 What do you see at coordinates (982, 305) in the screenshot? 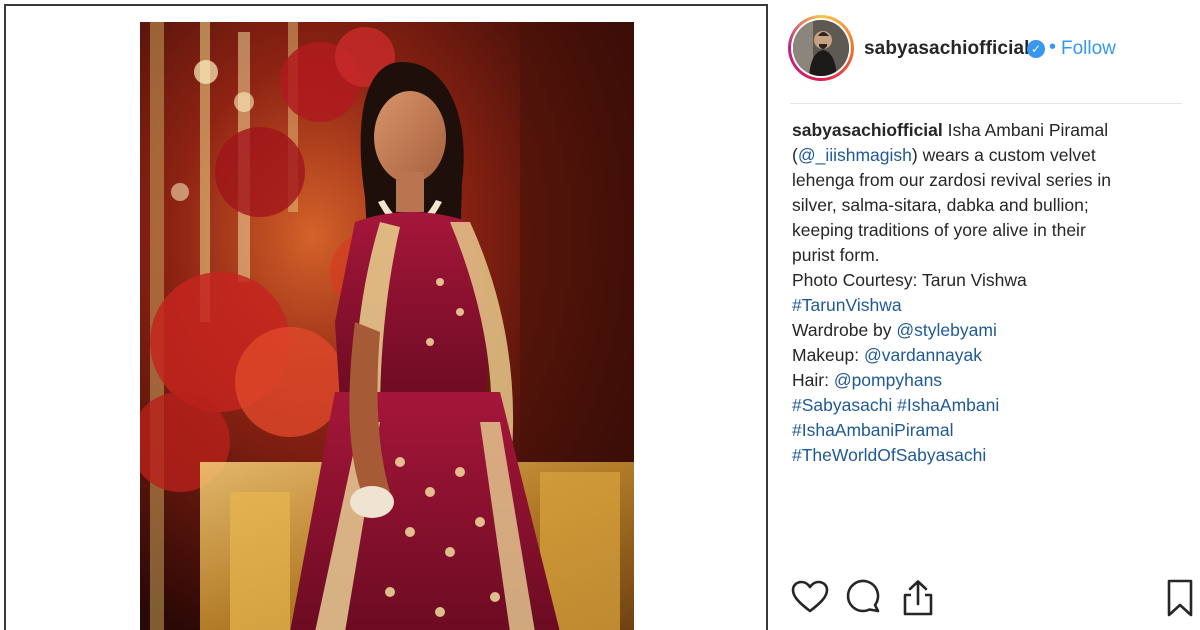
I see `caption-line: #TarunVishwa` at bounding box center [982, 305].